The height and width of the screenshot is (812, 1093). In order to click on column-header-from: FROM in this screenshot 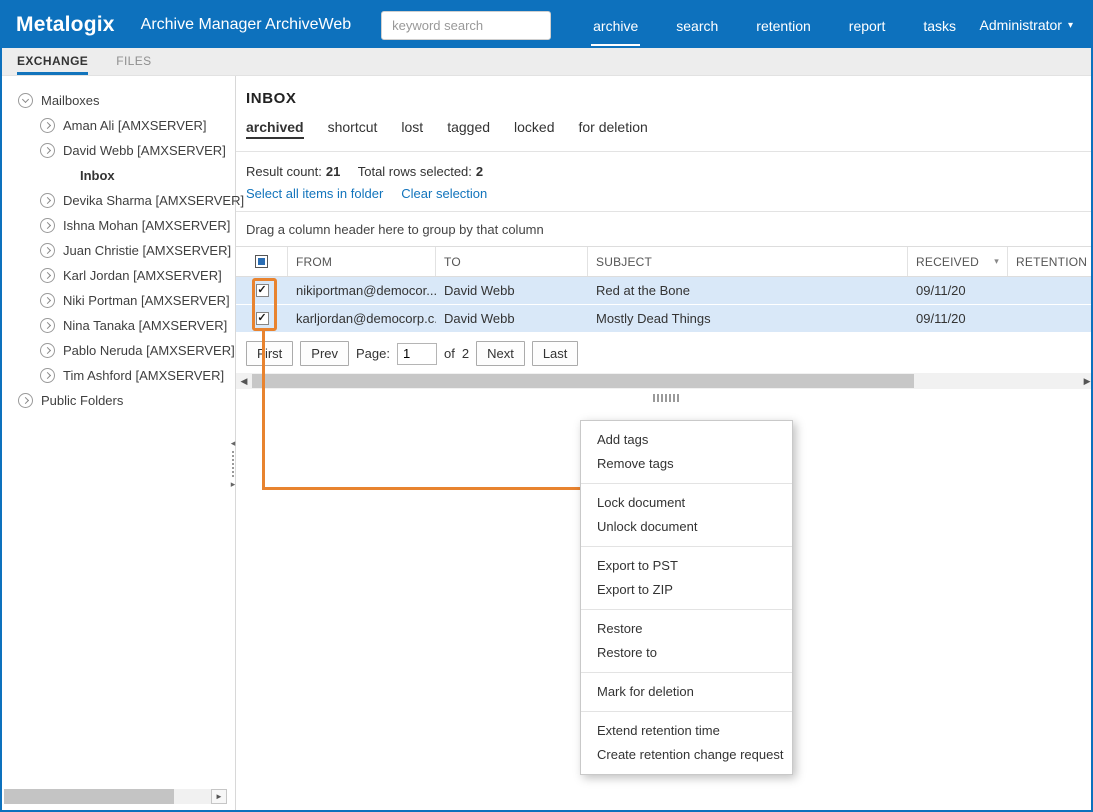, I will do `click(362, 261)`.